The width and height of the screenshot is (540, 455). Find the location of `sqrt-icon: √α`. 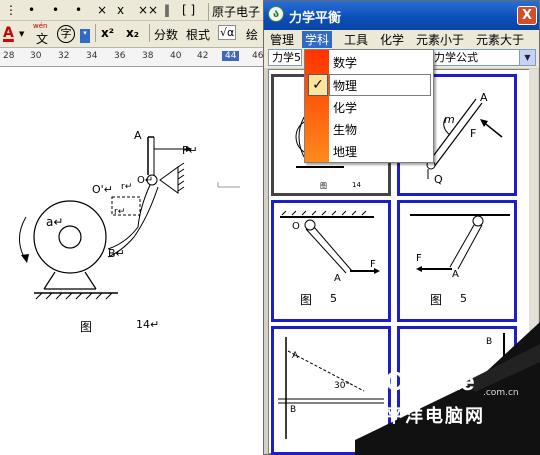

sqrt-icon: √α is located at coordinates (227, 32).